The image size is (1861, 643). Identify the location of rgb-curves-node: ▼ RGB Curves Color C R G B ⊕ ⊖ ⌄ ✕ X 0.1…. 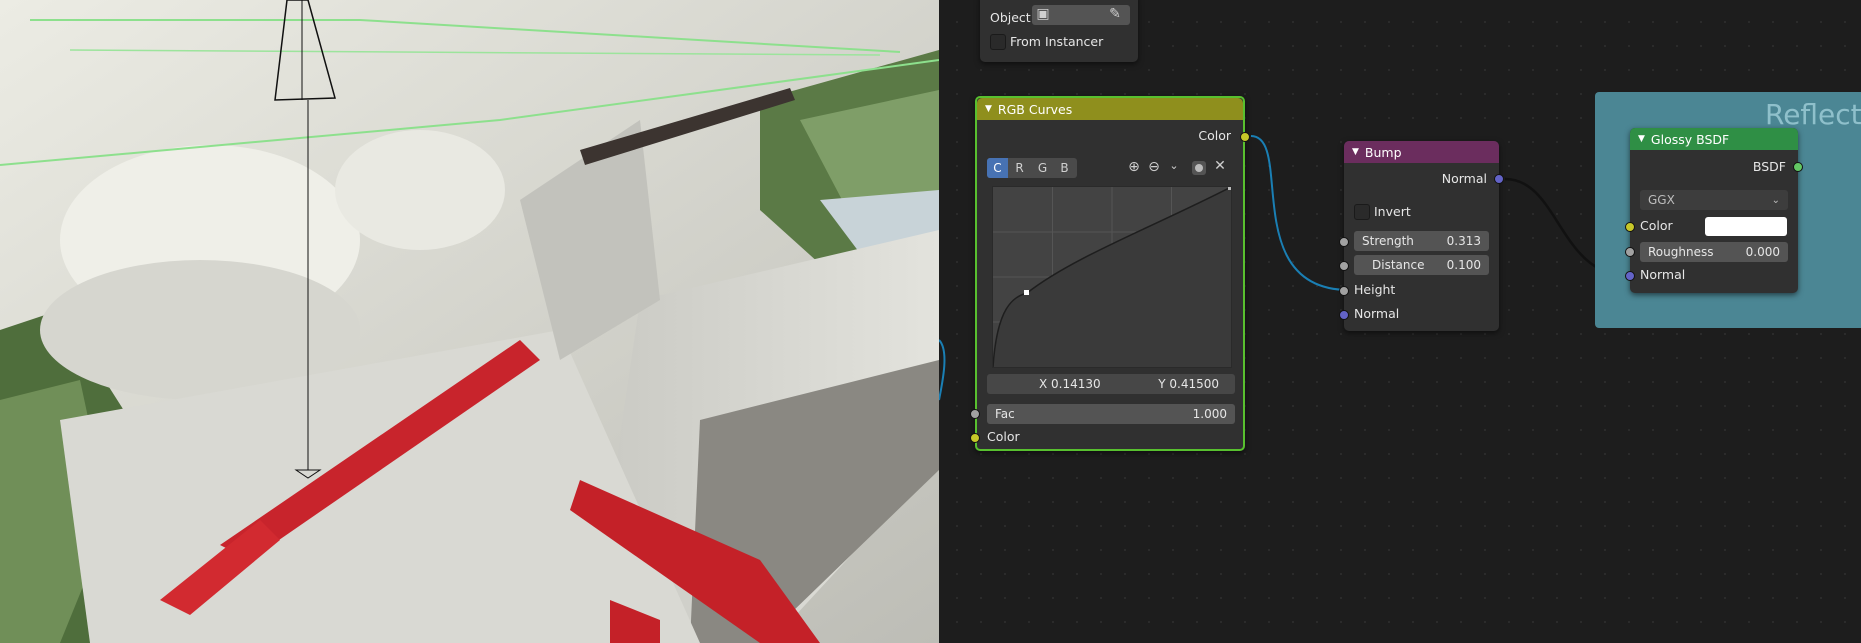
(1110, 273).